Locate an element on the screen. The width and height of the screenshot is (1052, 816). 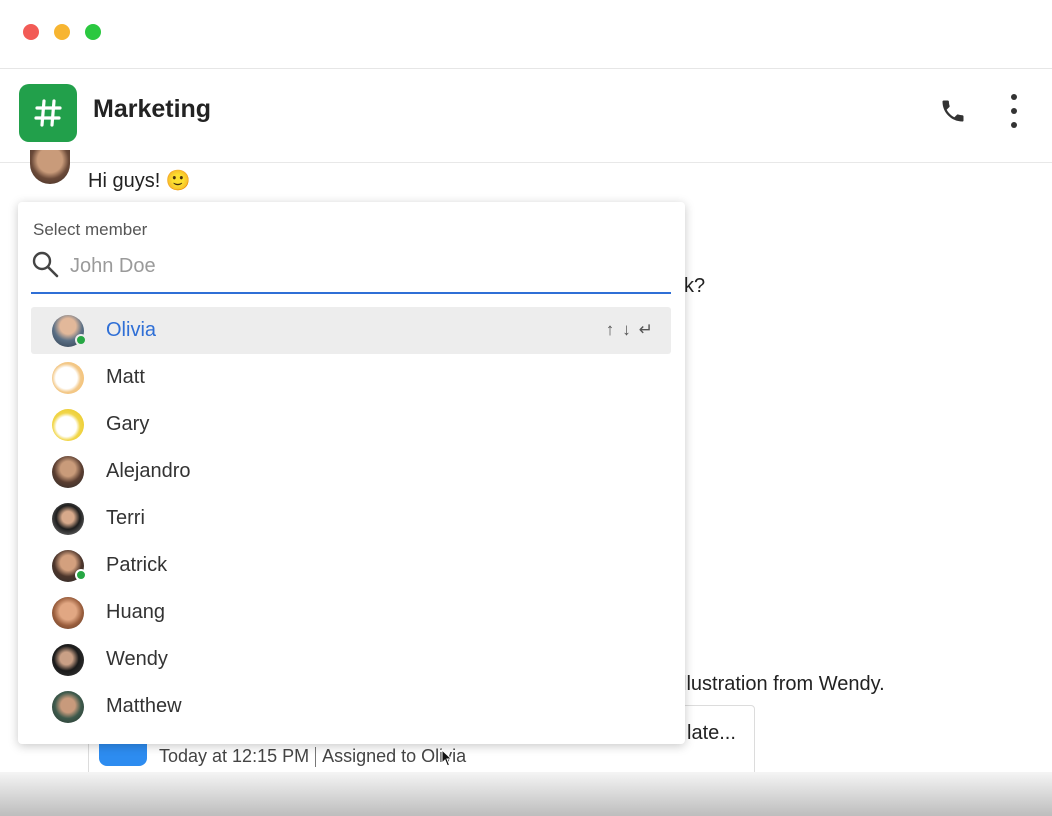
divider is located at coordinates (316, 757).